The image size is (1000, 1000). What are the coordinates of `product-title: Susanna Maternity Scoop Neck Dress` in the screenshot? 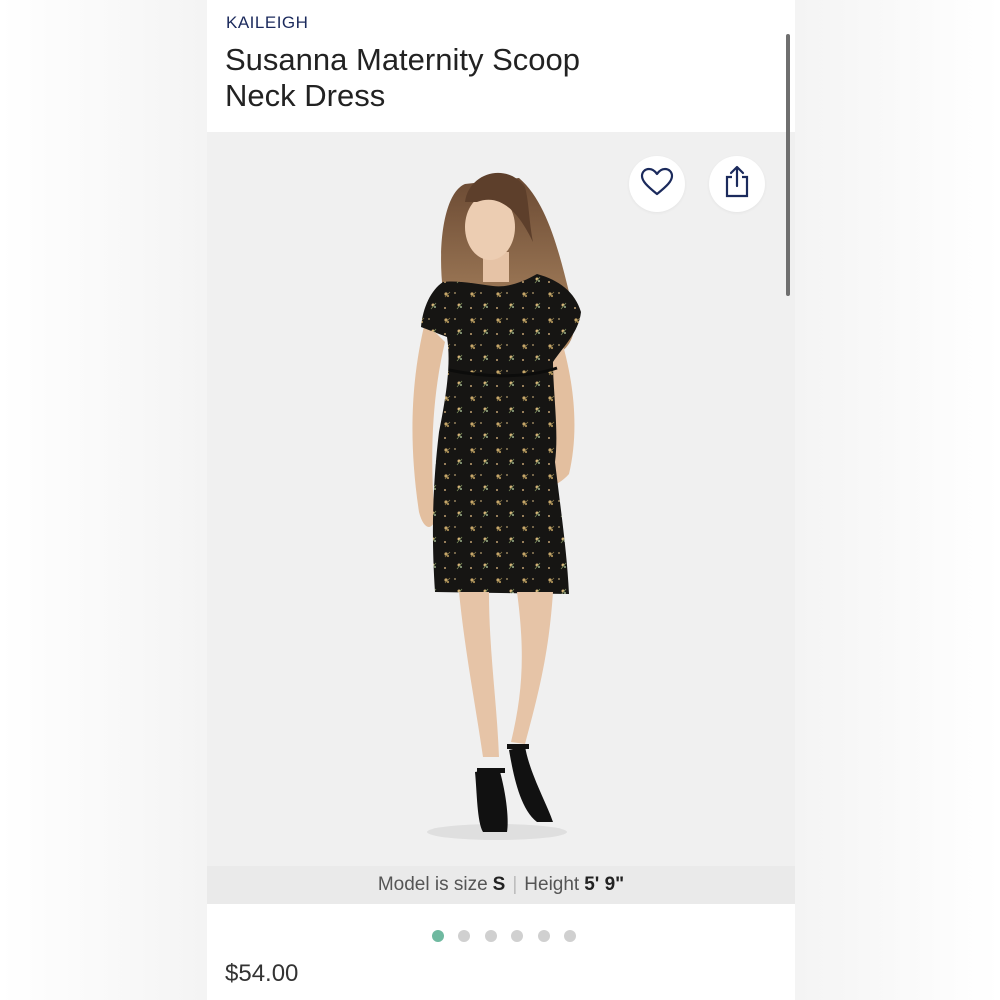 It's located at (465, 78).